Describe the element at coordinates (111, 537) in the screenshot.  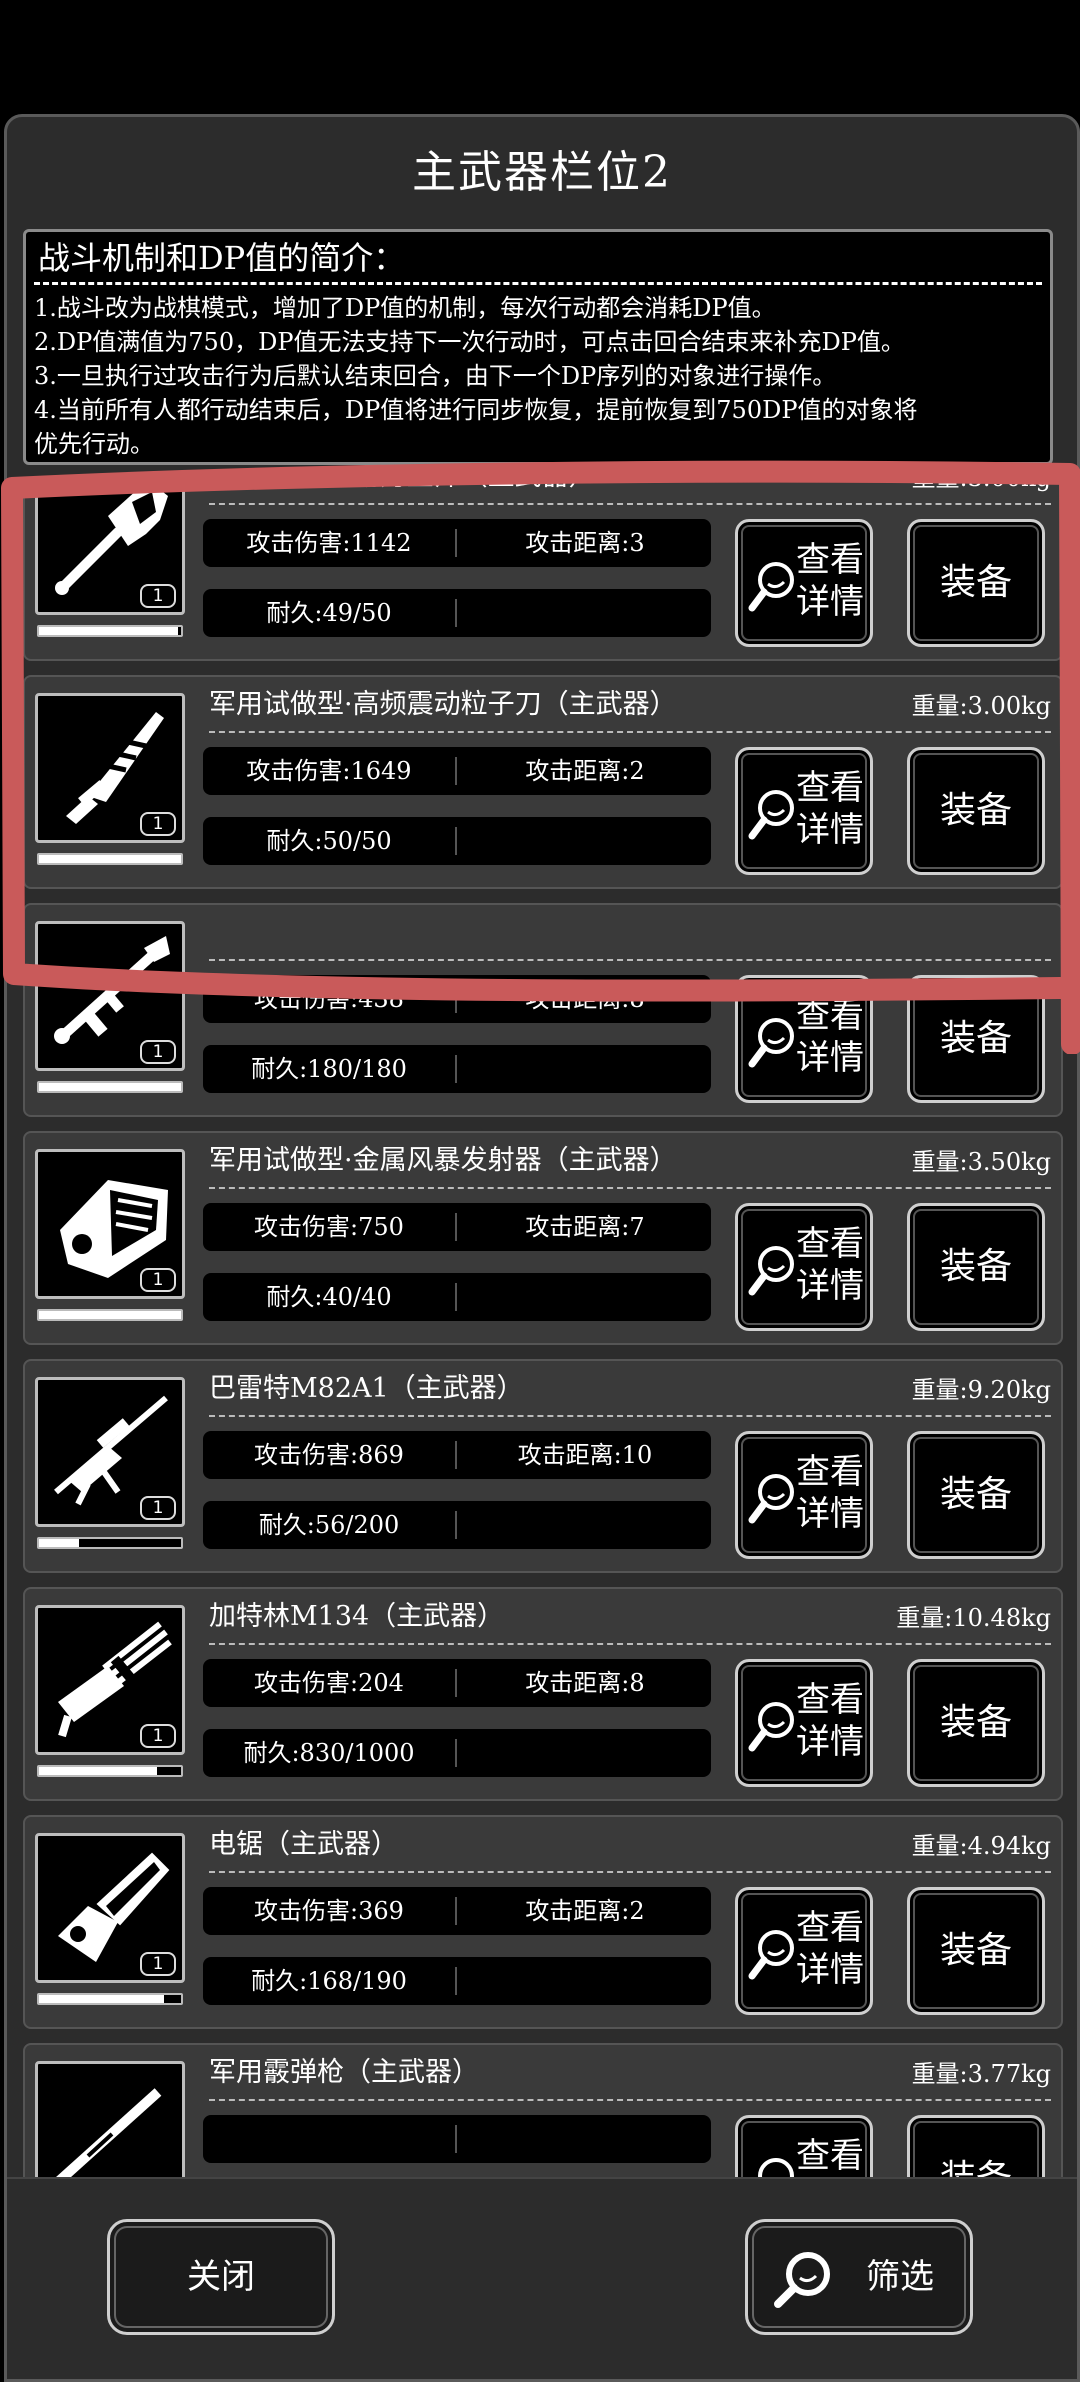
I see `axe-icon` at that location.